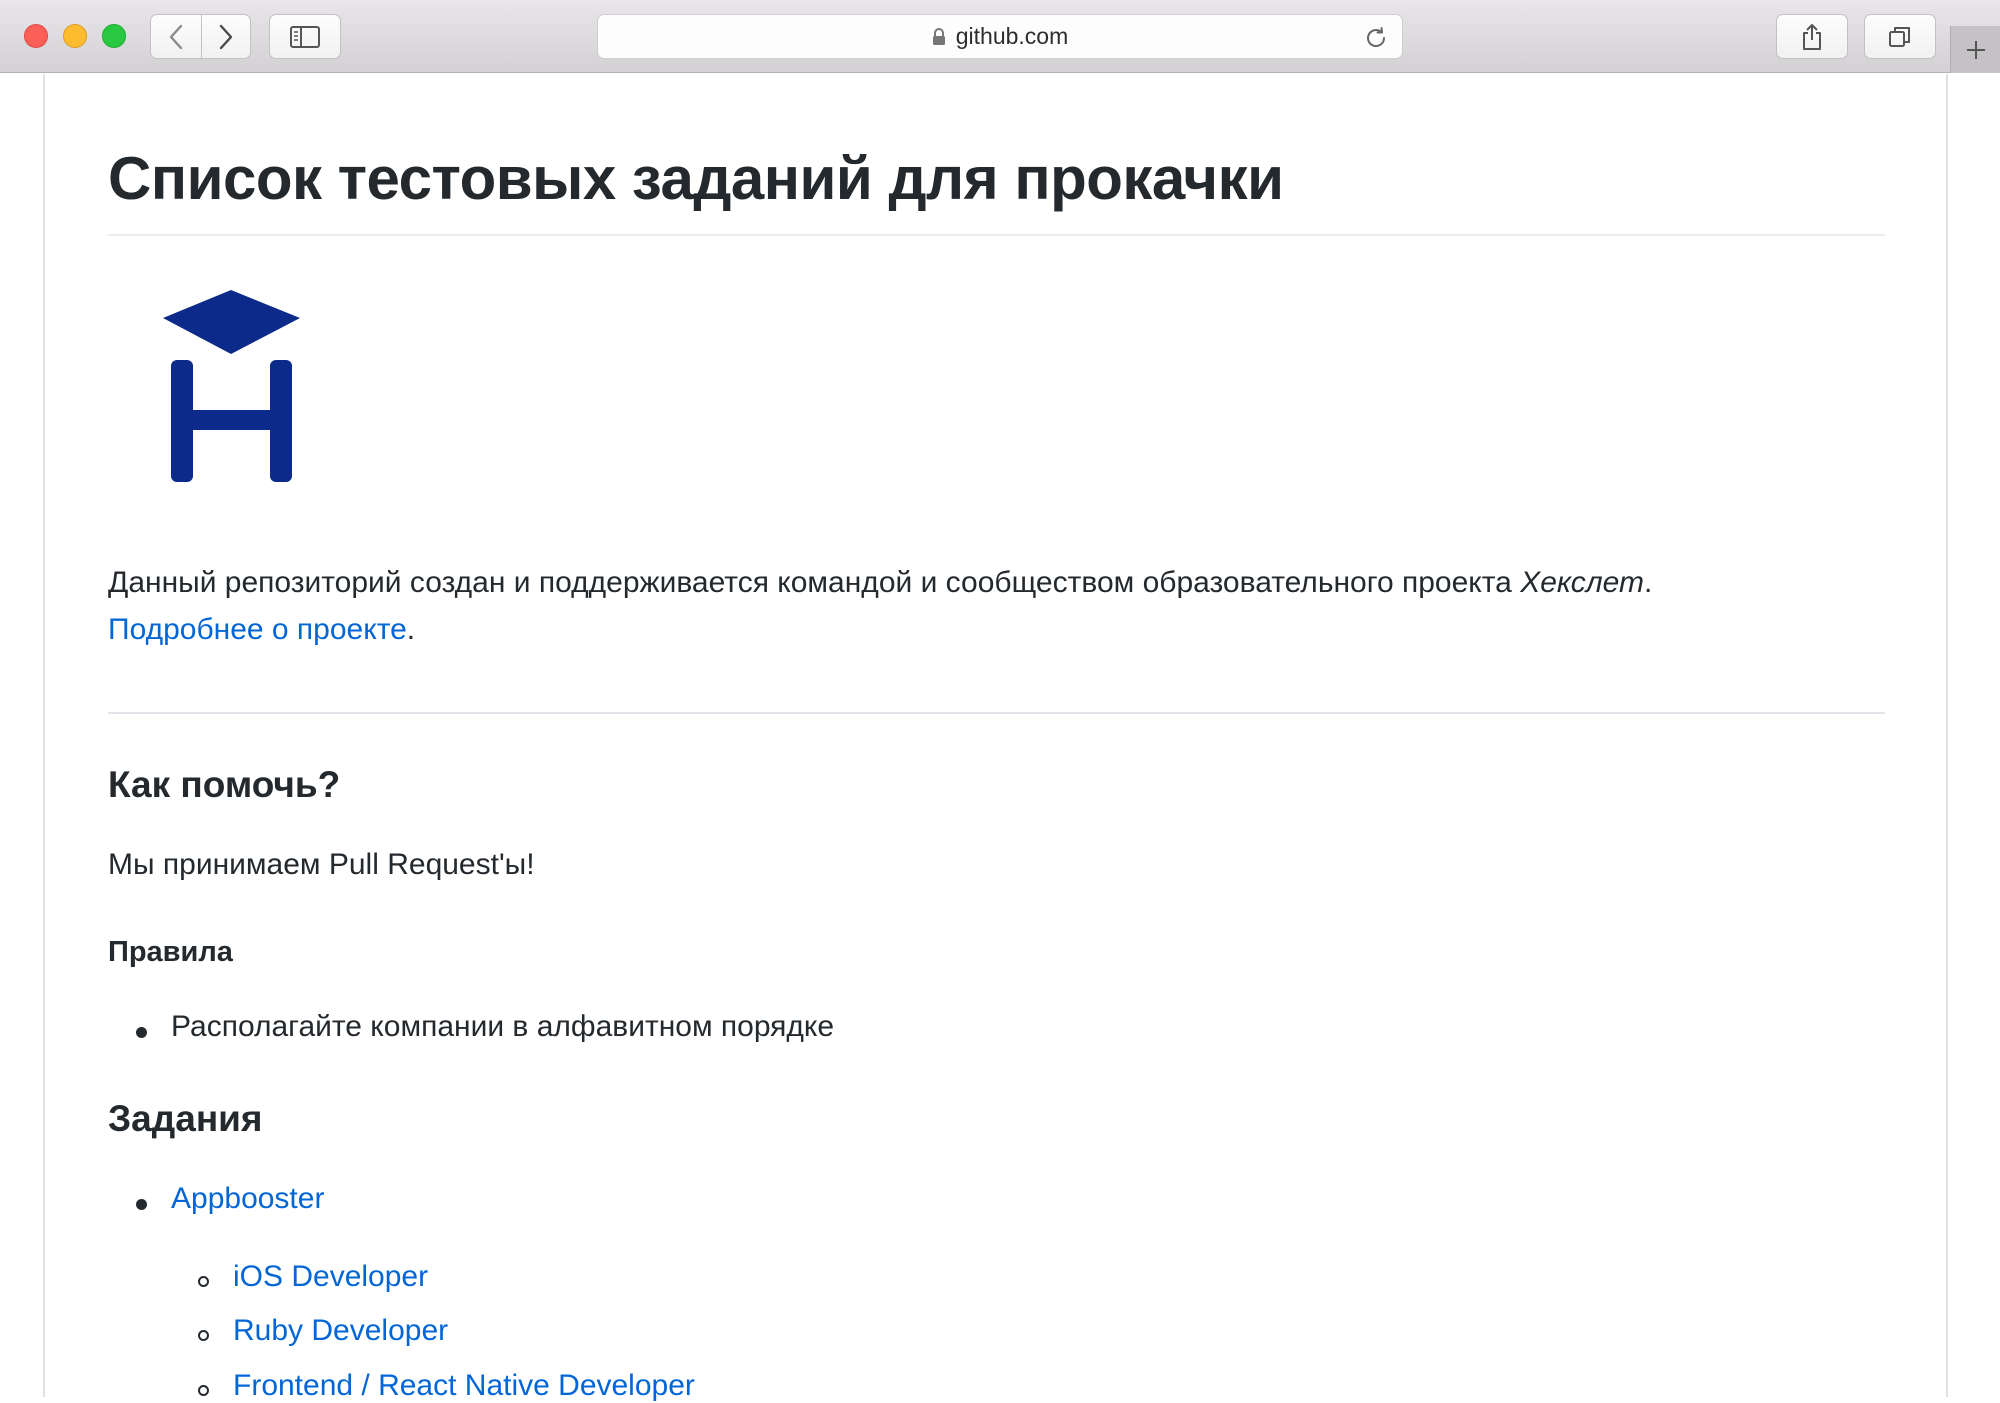 The height and width of the screenshot is (1403, 2000). Describe the element at coordinates (75, 36) in the screenshot. I see `minimize-window-button` at that location.